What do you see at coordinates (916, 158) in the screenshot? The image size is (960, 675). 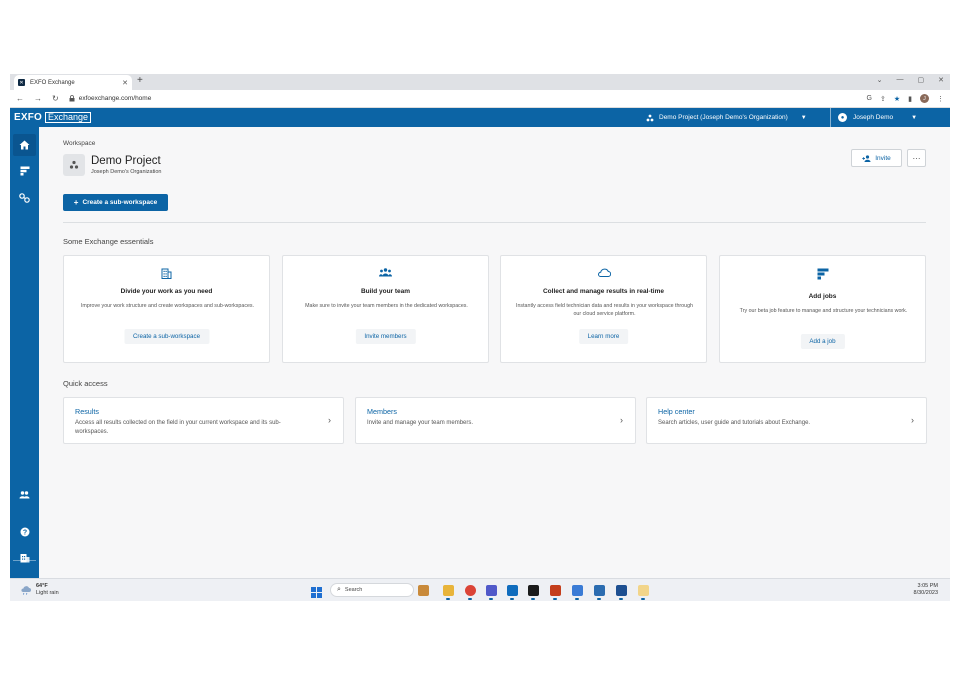 I see `more-options-button: ···` at bounding box center [916, 158].